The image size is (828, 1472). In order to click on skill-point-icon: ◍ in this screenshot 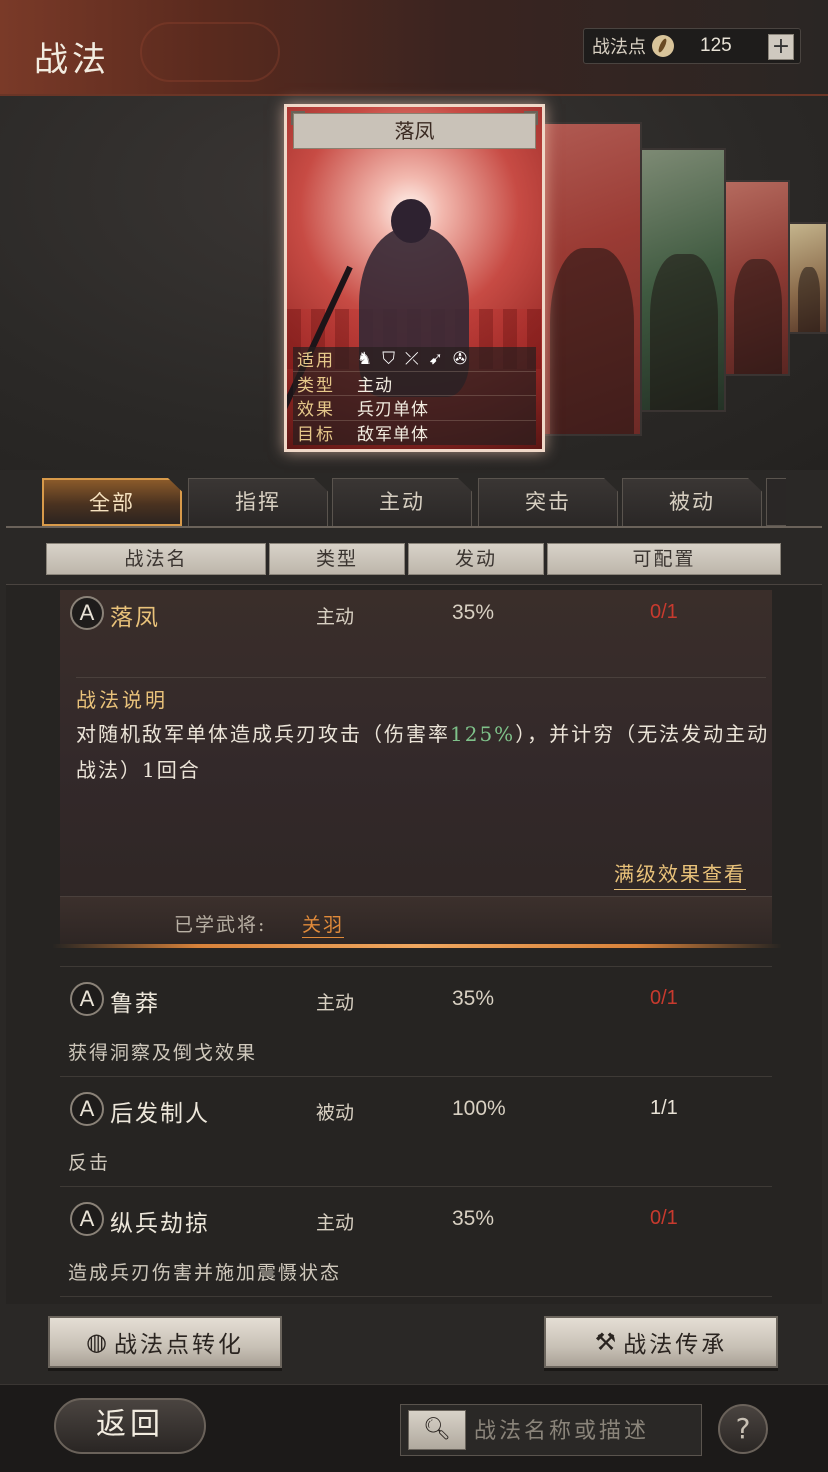, I will do `click(98, 1342)`.